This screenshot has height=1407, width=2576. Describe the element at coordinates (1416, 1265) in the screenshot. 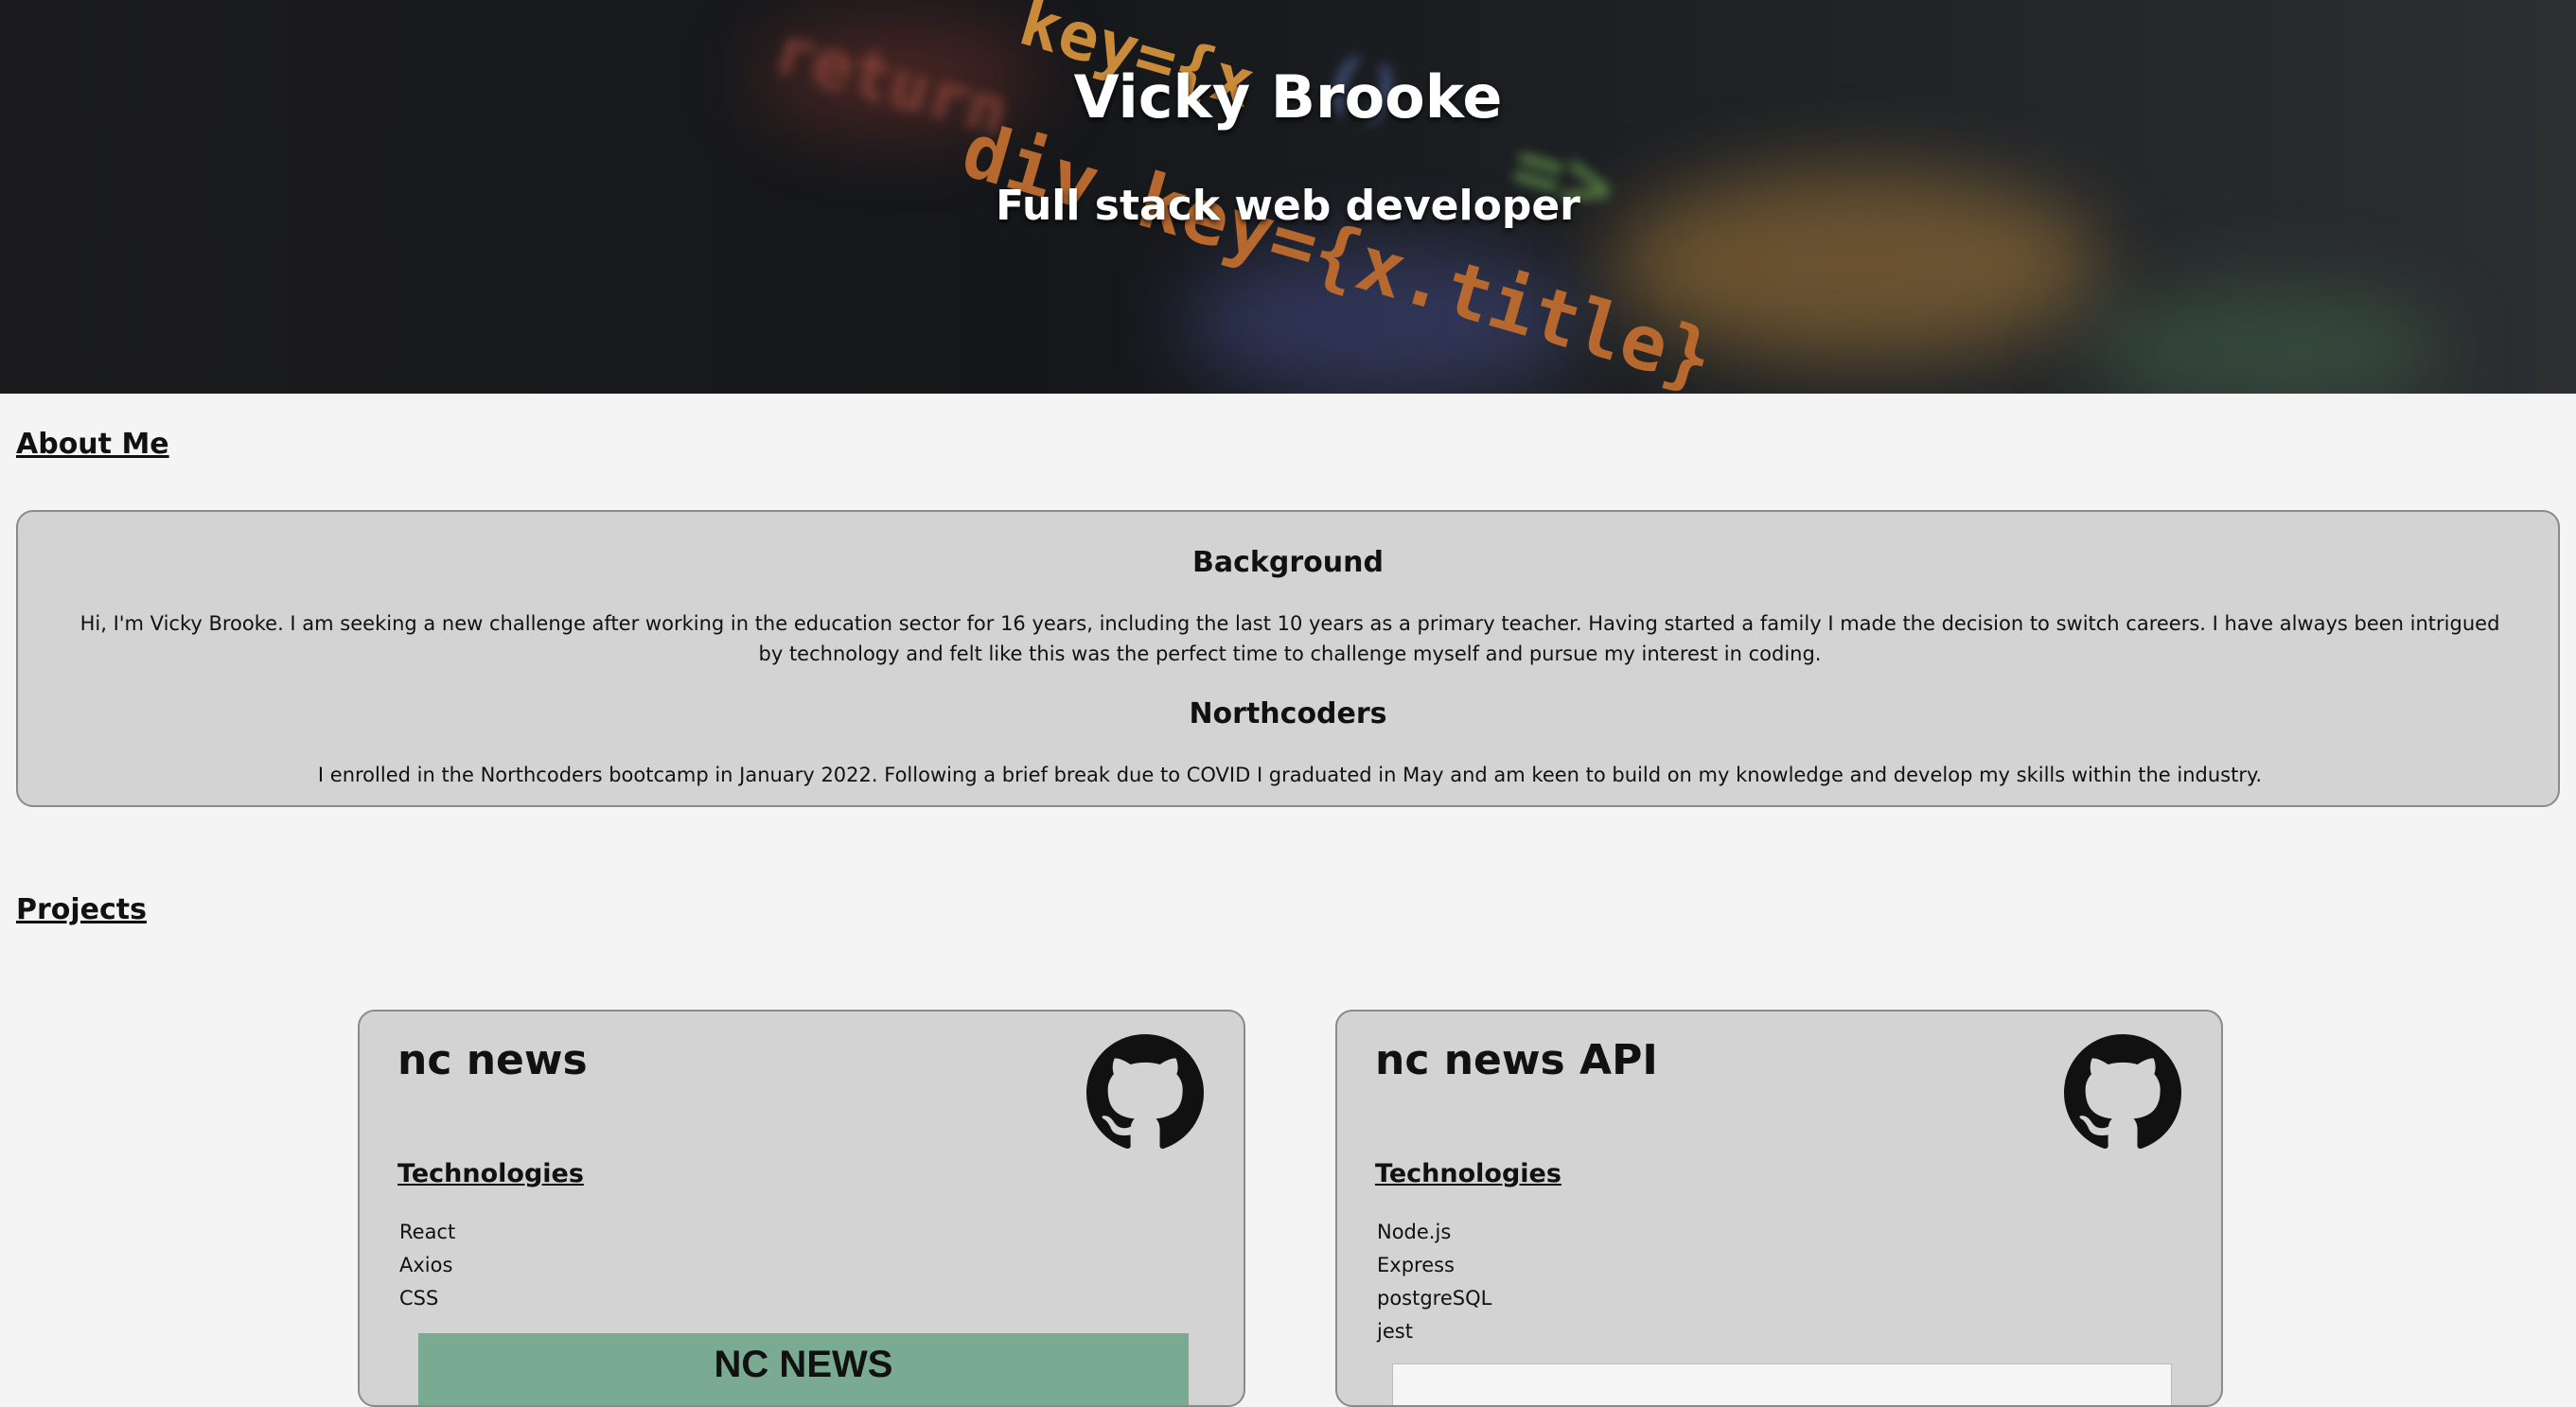

I see `list-item: Express` at that location.